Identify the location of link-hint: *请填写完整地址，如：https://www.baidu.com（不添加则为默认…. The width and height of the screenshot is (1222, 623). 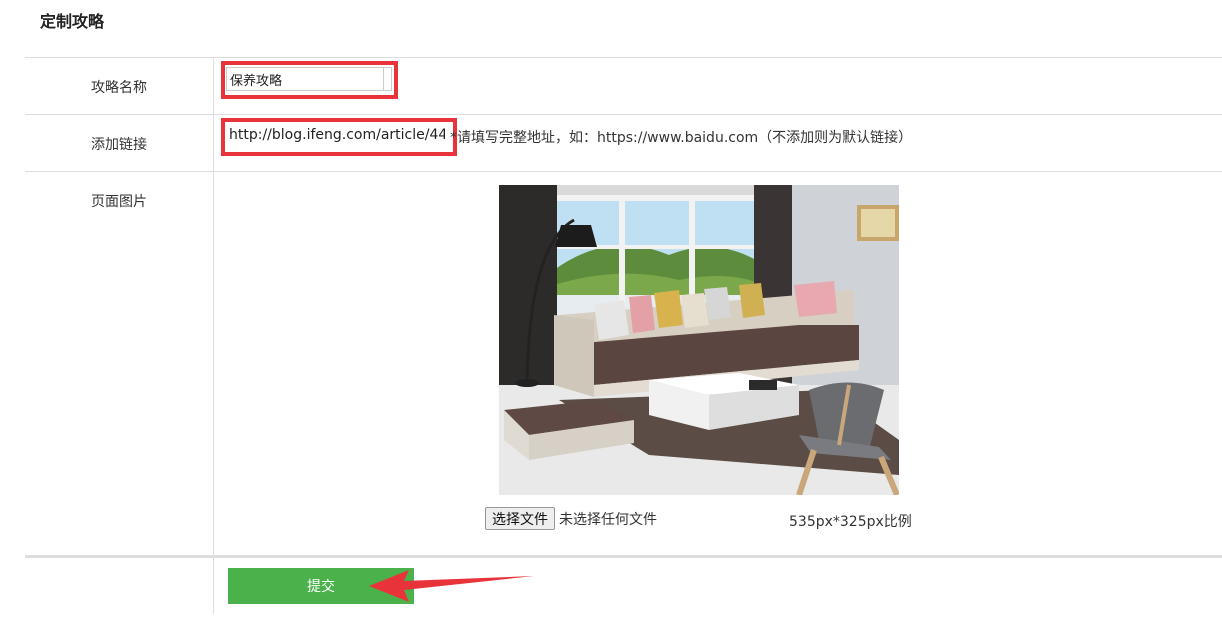
(681, 138).